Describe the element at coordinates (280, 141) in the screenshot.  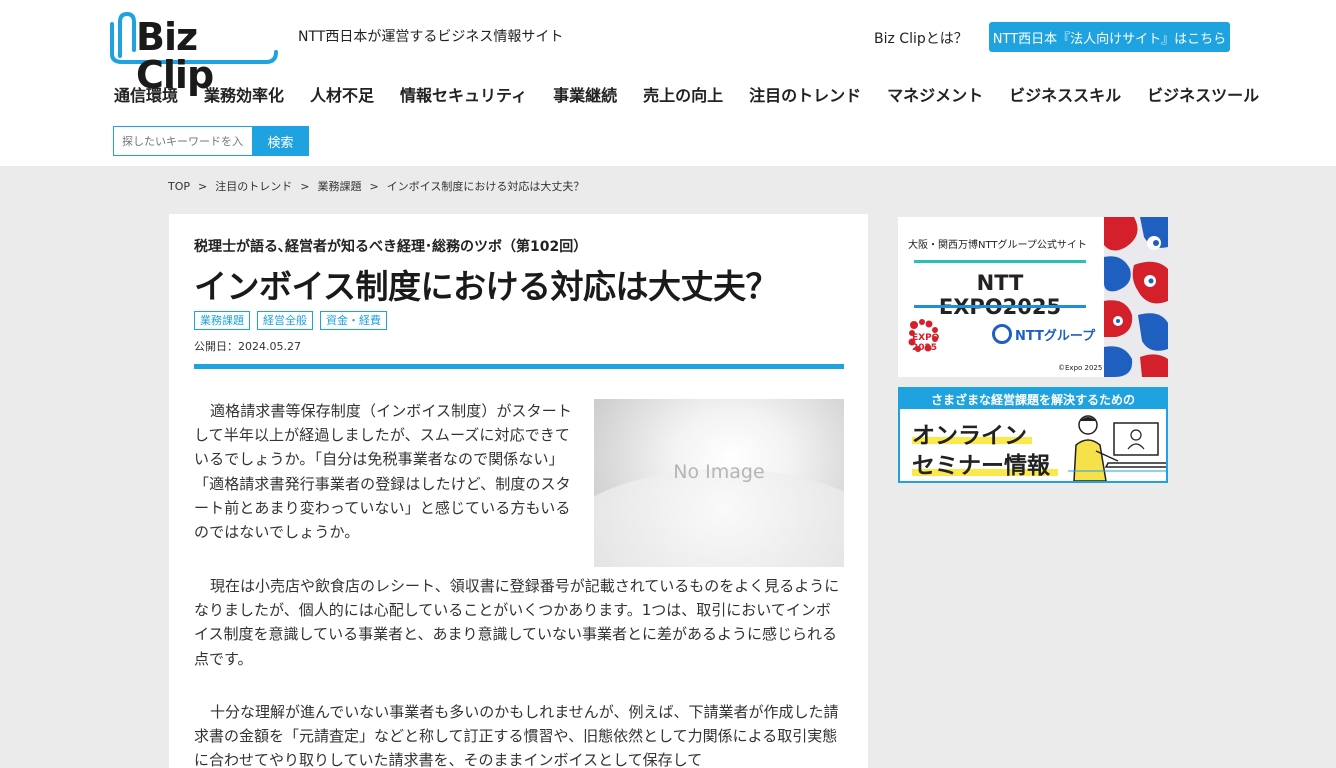
I see `search-button: 検索` at that location.